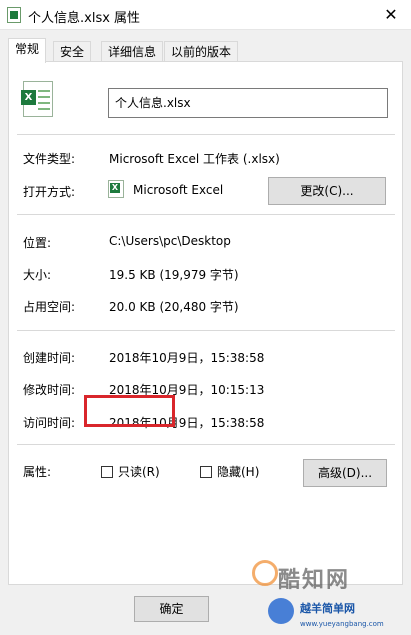 The height and width of the screenshot is (635, 411). I want to click on watermark-primary: 酷知网, so click(314, 580).